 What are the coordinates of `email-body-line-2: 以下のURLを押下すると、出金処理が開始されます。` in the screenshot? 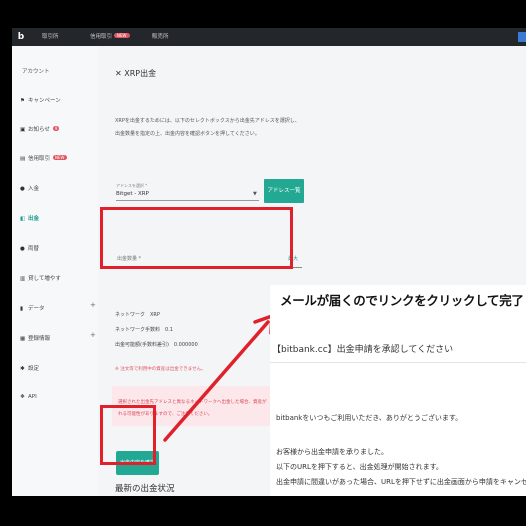 It's located at (359, 467).